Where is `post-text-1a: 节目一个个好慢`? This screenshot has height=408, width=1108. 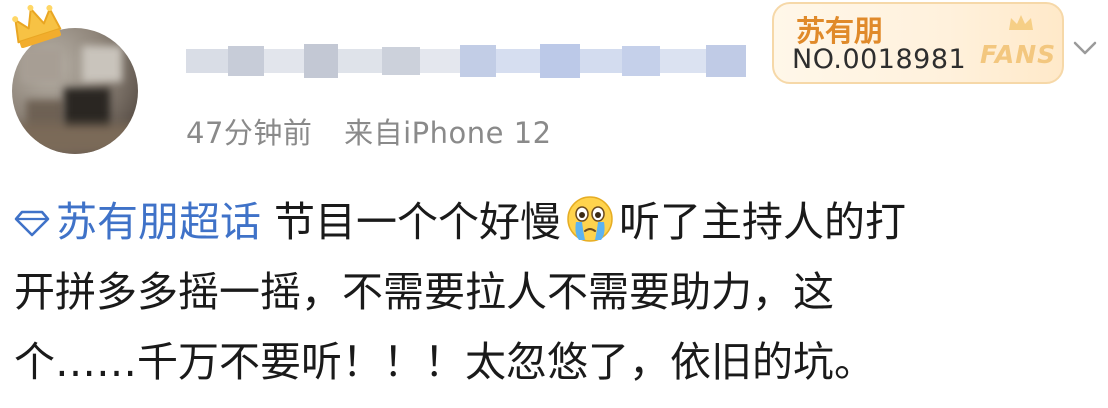 post-text-1a: 节目一个个好慢 is located at coordinates (418, 222).